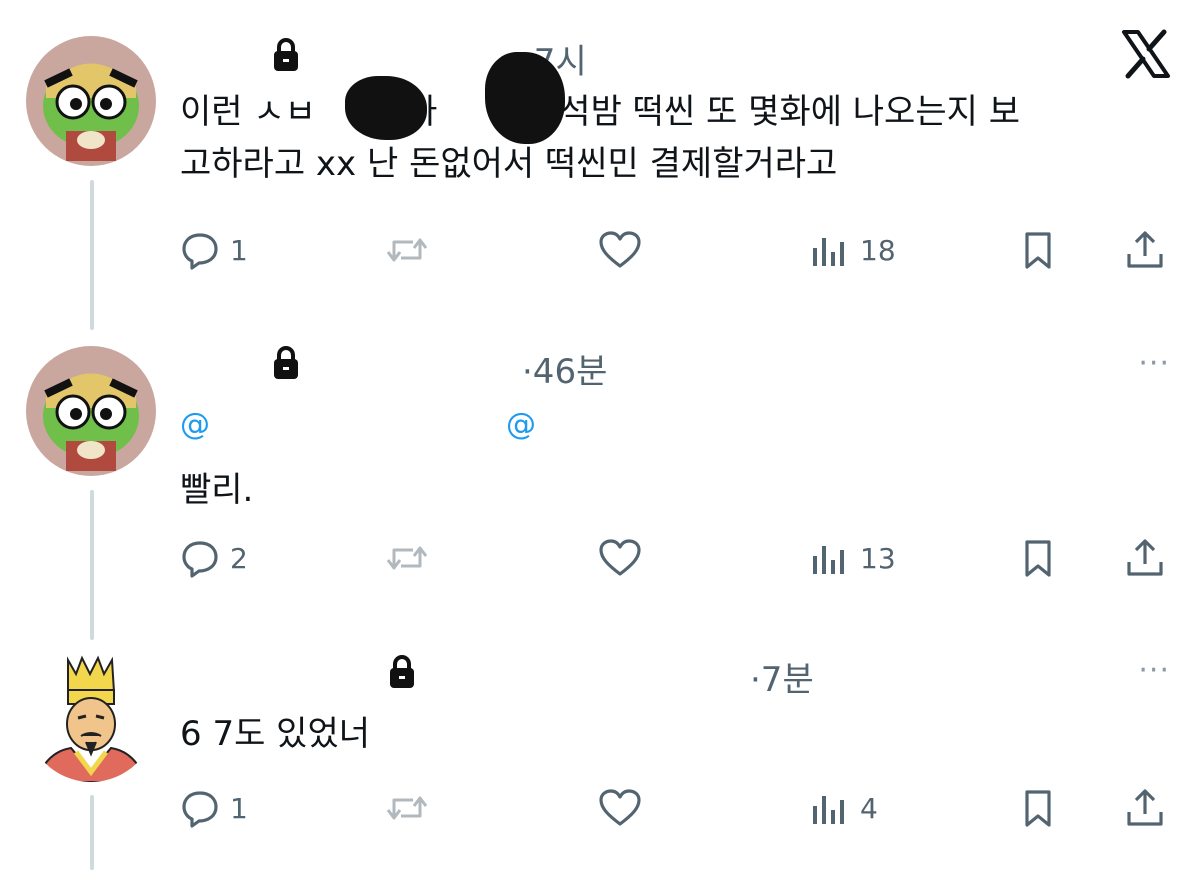 The height and width of the screenshot is (870, 1200). I want to click on tweet-actions: 1 18, so click(675, 250).